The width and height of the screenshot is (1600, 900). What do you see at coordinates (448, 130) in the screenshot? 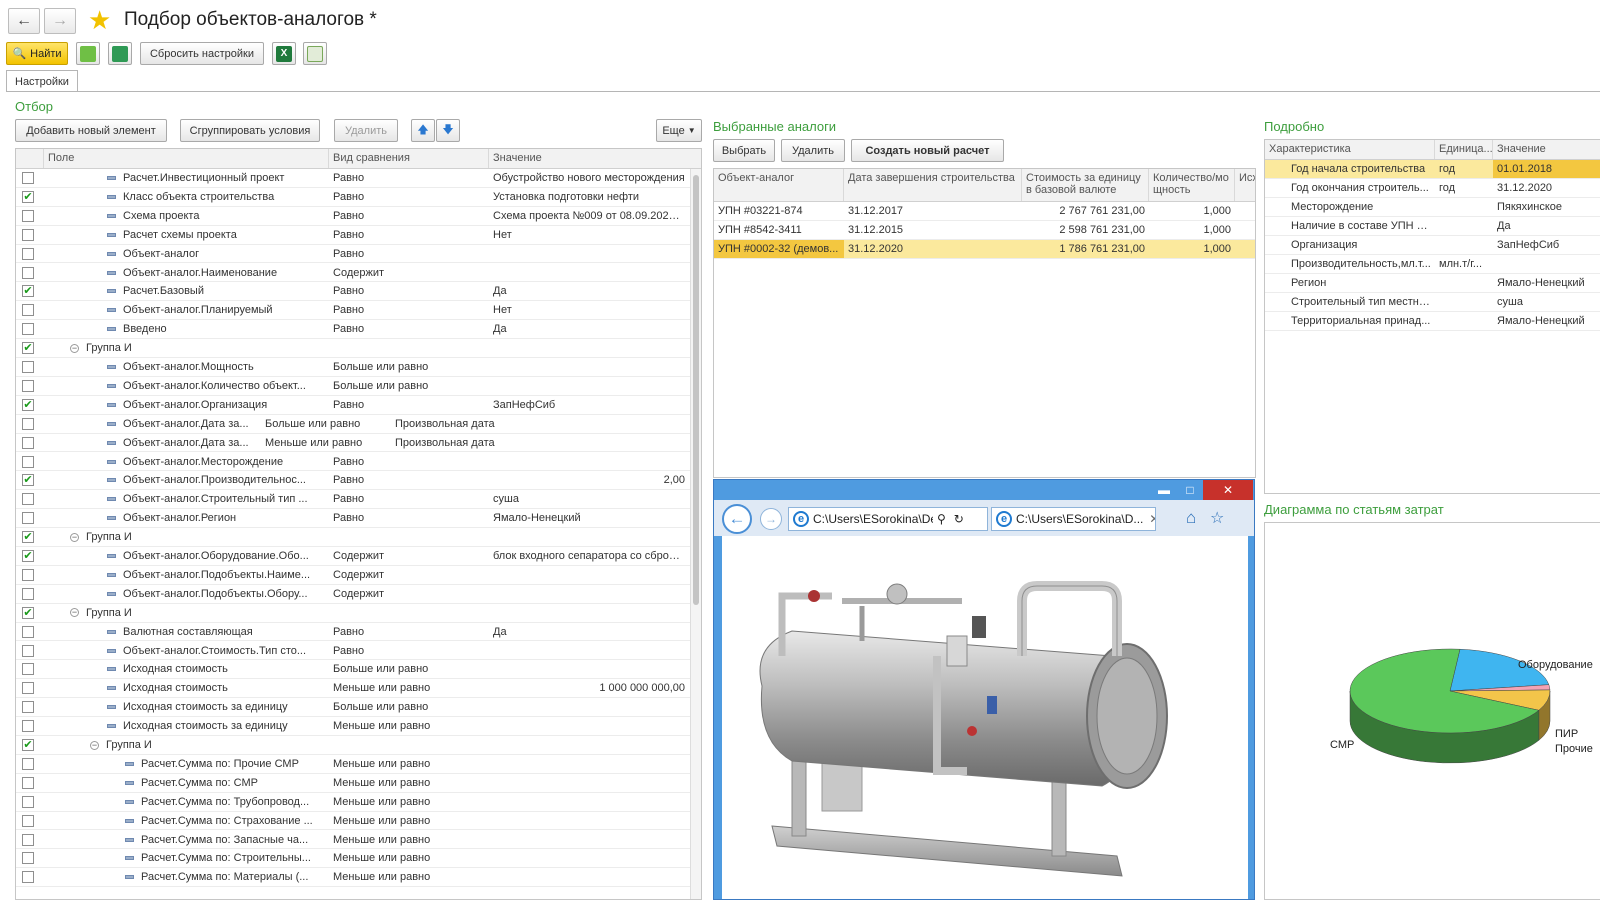
I see `move-down-button: 🡇` at bounding box center [448, 130].